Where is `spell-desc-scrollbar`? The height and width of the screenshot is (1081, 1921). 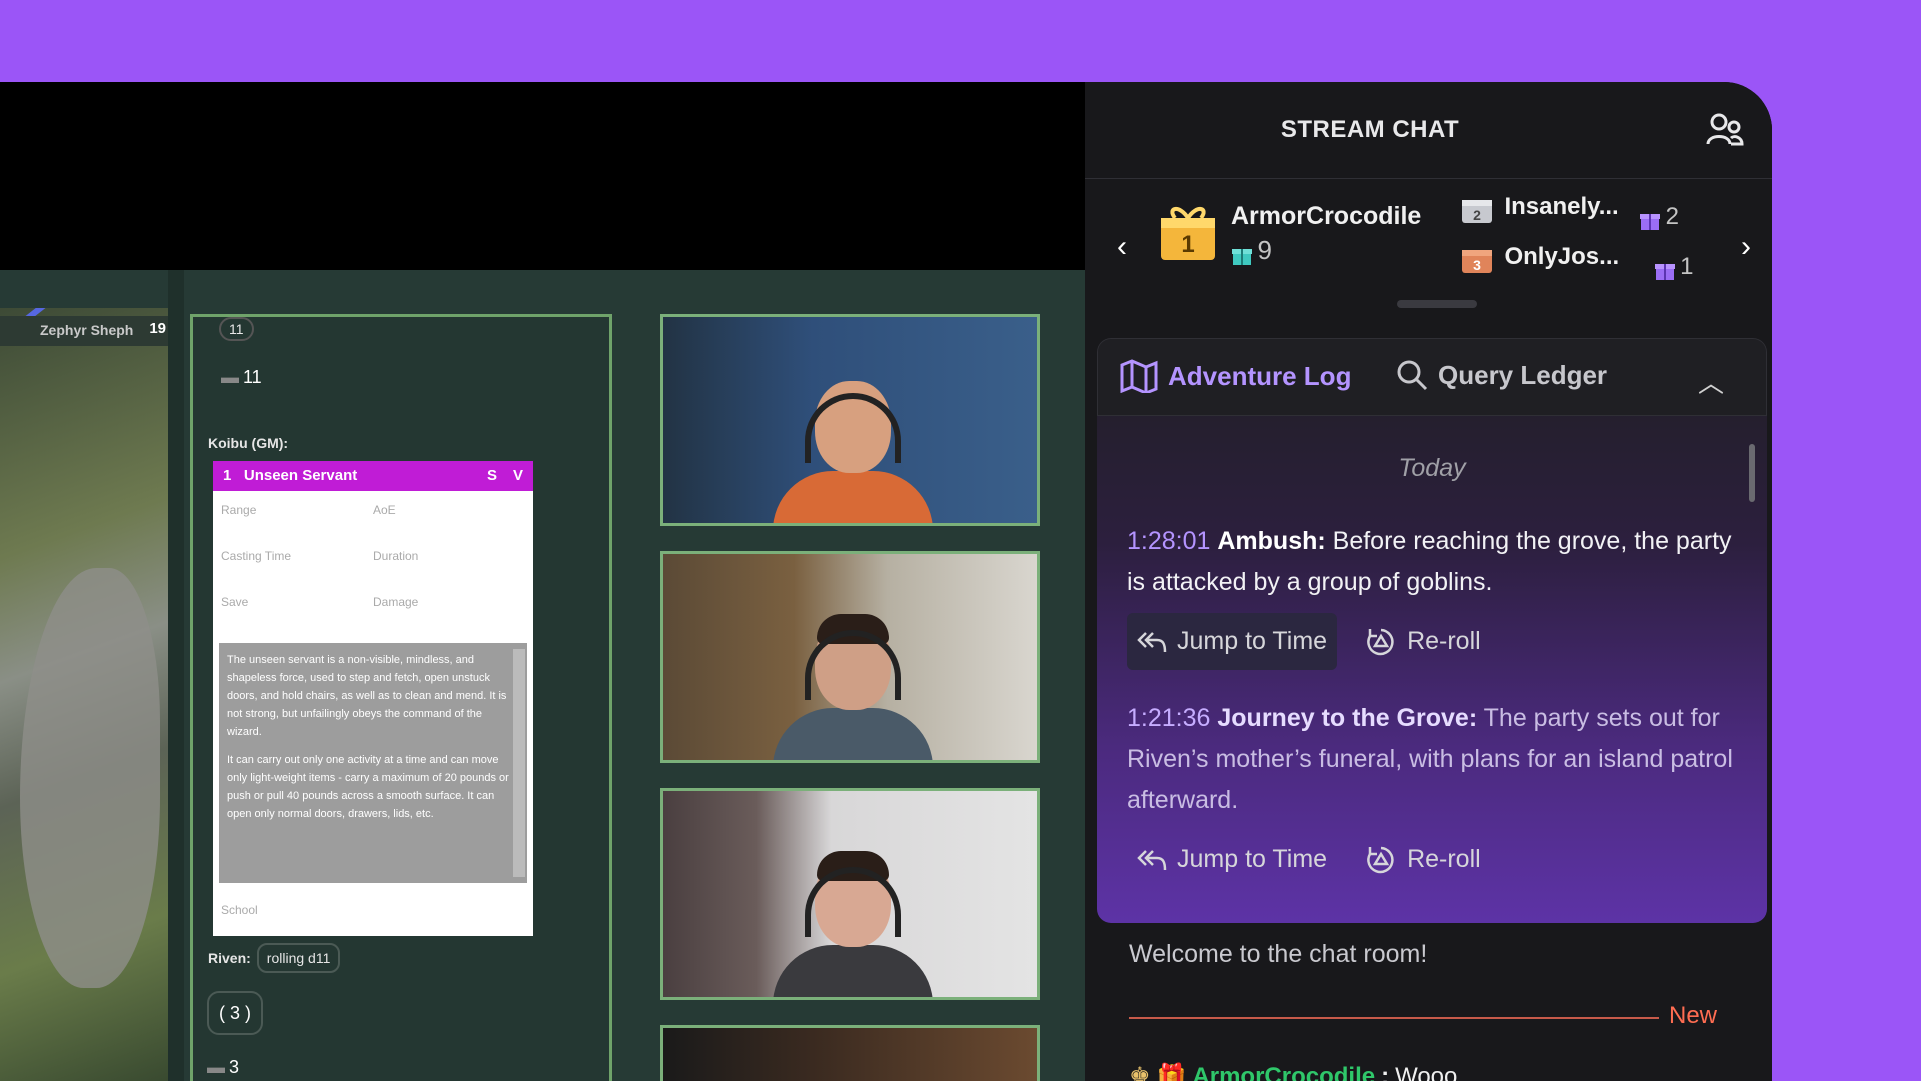
spell-desc-scrollbar is located at coordinates (519, 763).